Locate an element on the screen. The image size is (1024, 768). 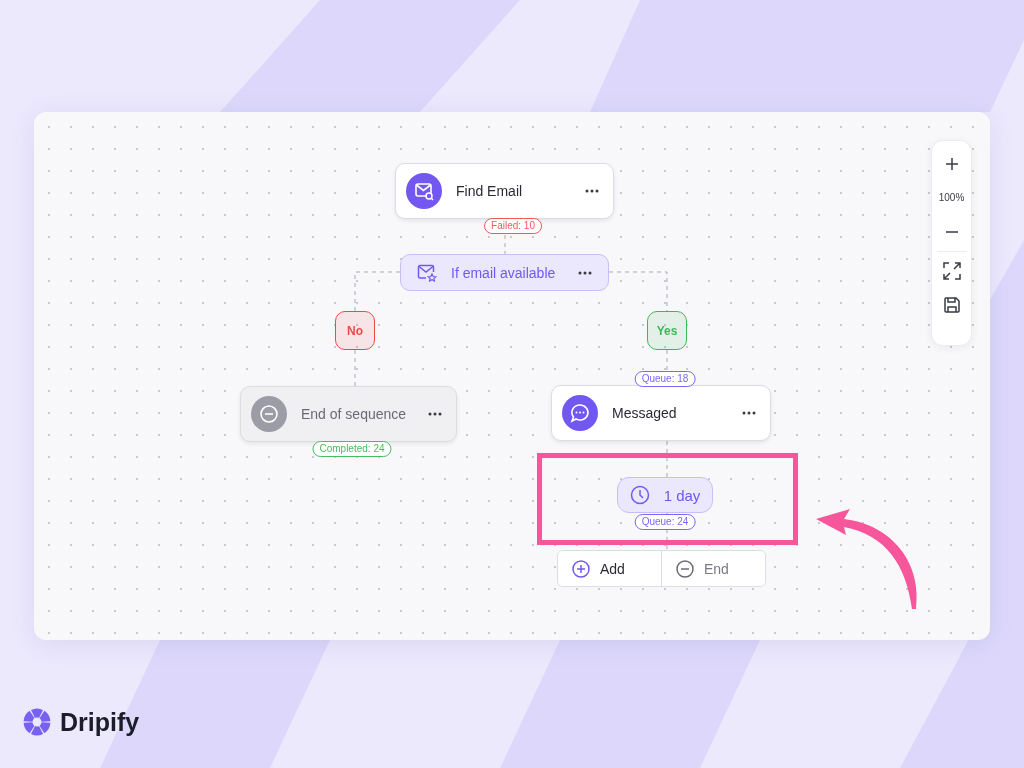
node-label: If email available is located at coordinates (504, 272).